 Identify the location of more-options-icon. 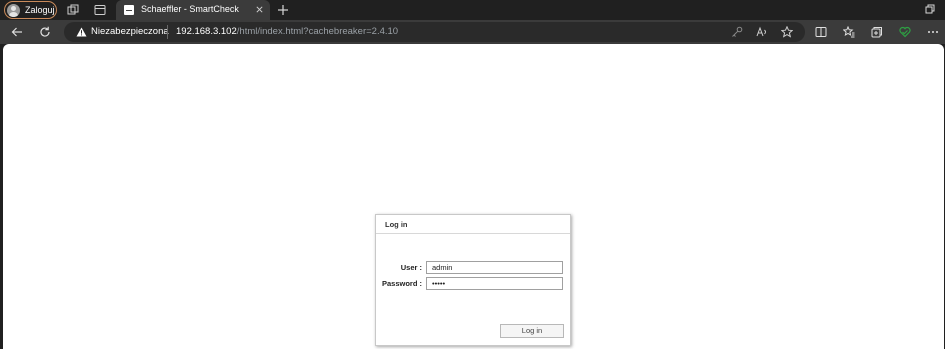
(933, 32).